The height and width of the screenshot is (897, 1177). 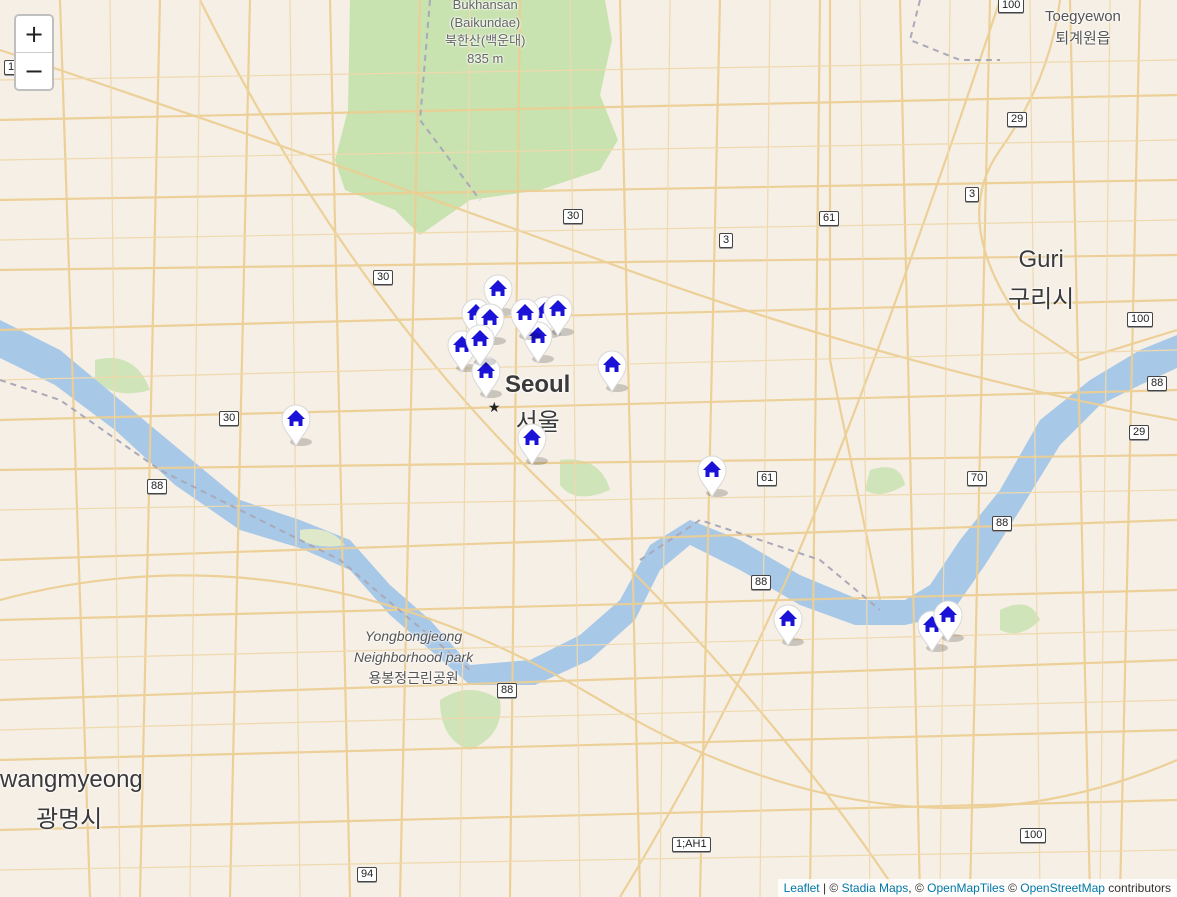 What do you see at coordinates (413, 678) in the screenshot?
I see `yongbong-korean-name: 용봉정근린공원` at bounding box center [413, 678].